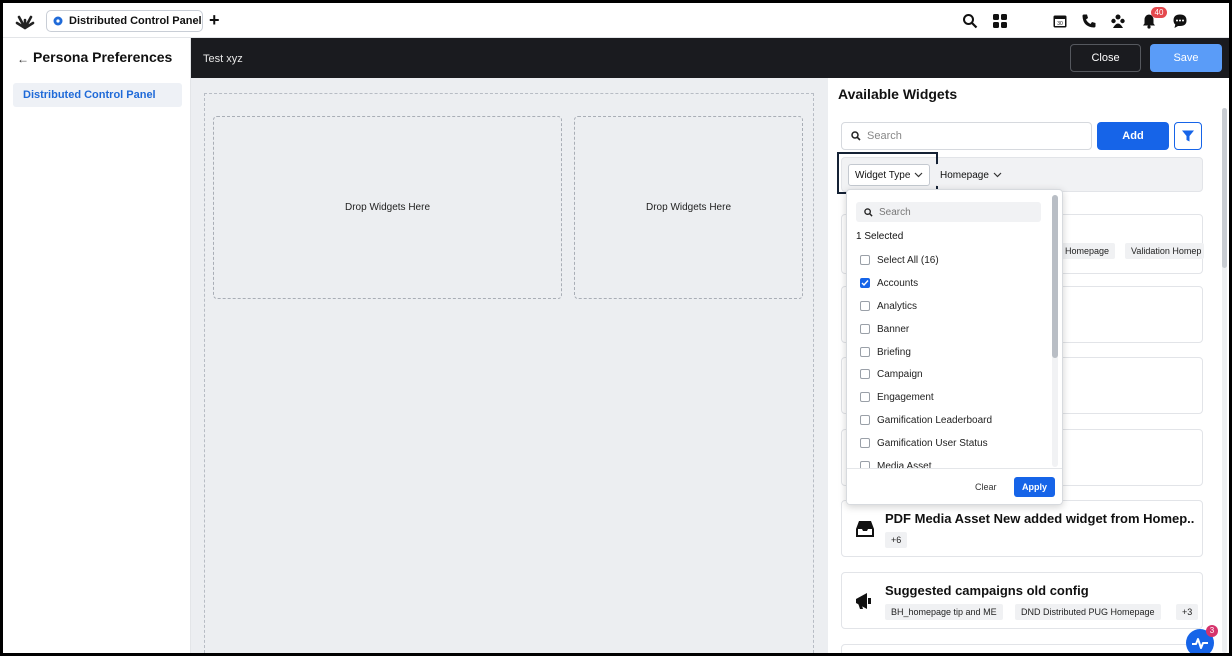 This screenshot has height=656, width=1232. I want to click on back-arrow-icon: ←, so click(23, 59).